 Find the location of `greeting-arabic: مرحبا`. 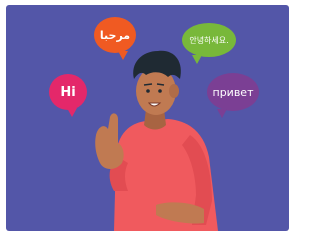

greeting-arabic: مرحبا is located at coordinates (115, 35).